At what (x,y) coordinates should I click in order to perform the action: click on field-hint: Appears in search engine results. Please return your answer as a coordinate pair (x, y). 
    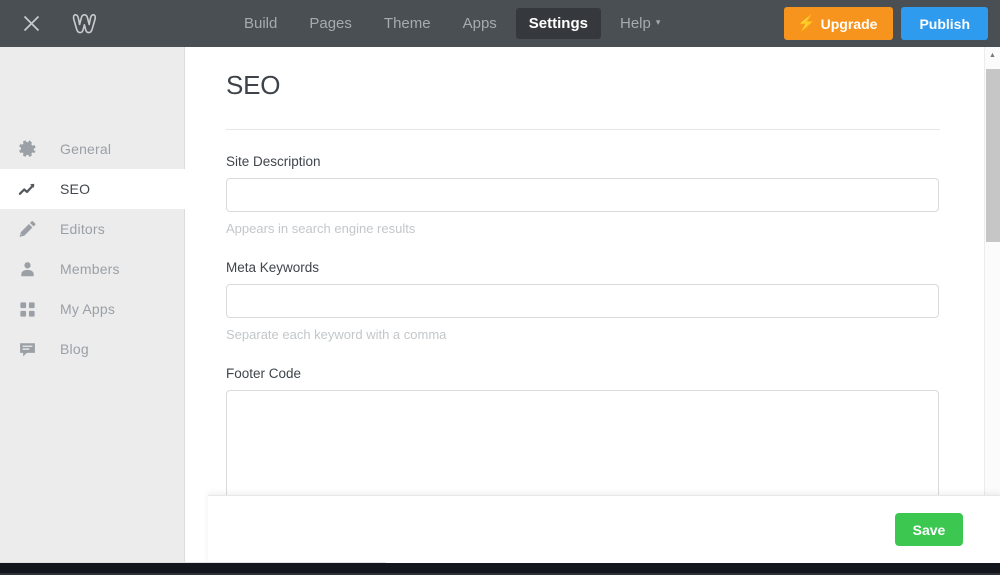
    Looking at the image, I should click on (321, 228).